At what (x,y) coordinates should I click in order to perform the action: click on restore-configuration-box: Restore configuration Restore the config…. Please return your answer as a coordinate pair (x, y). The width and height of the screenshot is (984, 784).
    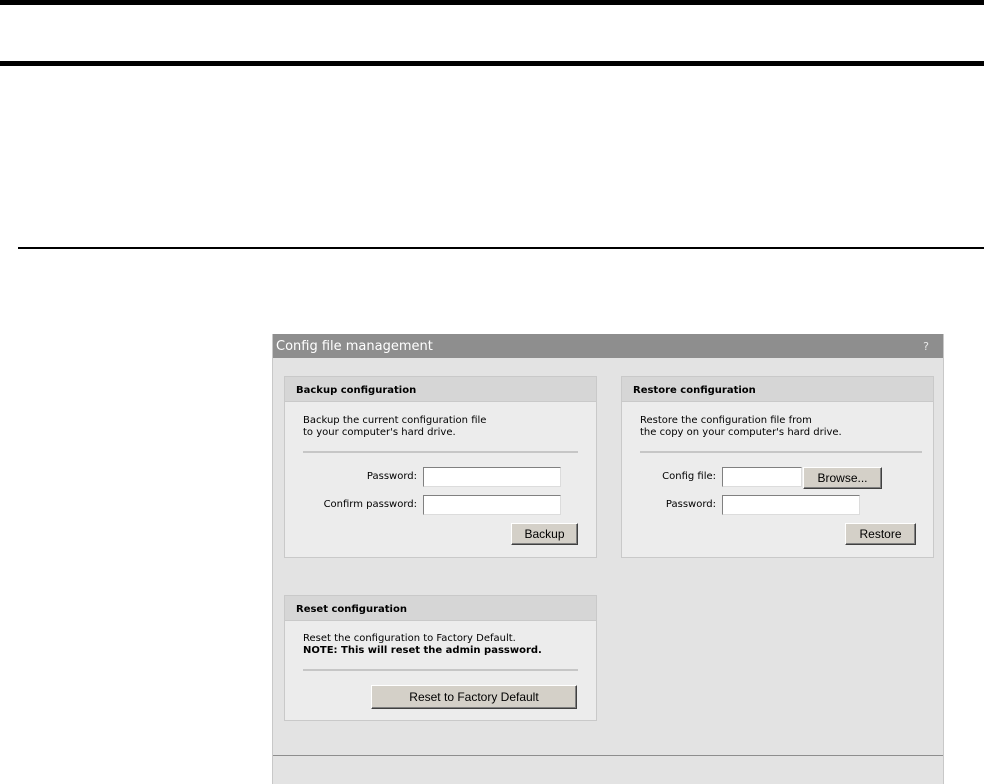
    Looking at the image, I should click on (777, 467).